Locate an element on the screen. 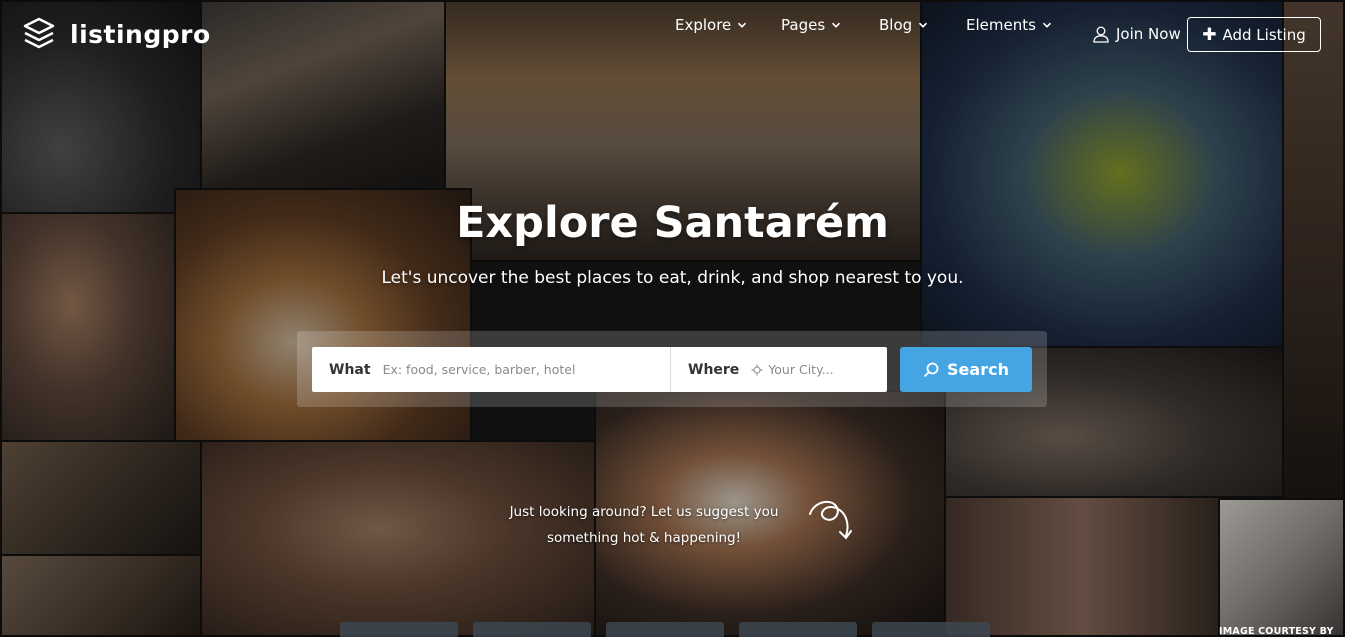  suggestion-line-2: something hot & happening! is located at coordinates (644, 538).